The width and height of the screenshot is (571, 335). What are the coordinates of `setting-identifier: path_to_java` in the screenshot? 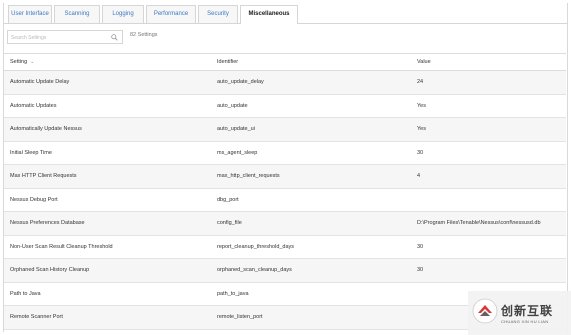 It's located at (233, 293).